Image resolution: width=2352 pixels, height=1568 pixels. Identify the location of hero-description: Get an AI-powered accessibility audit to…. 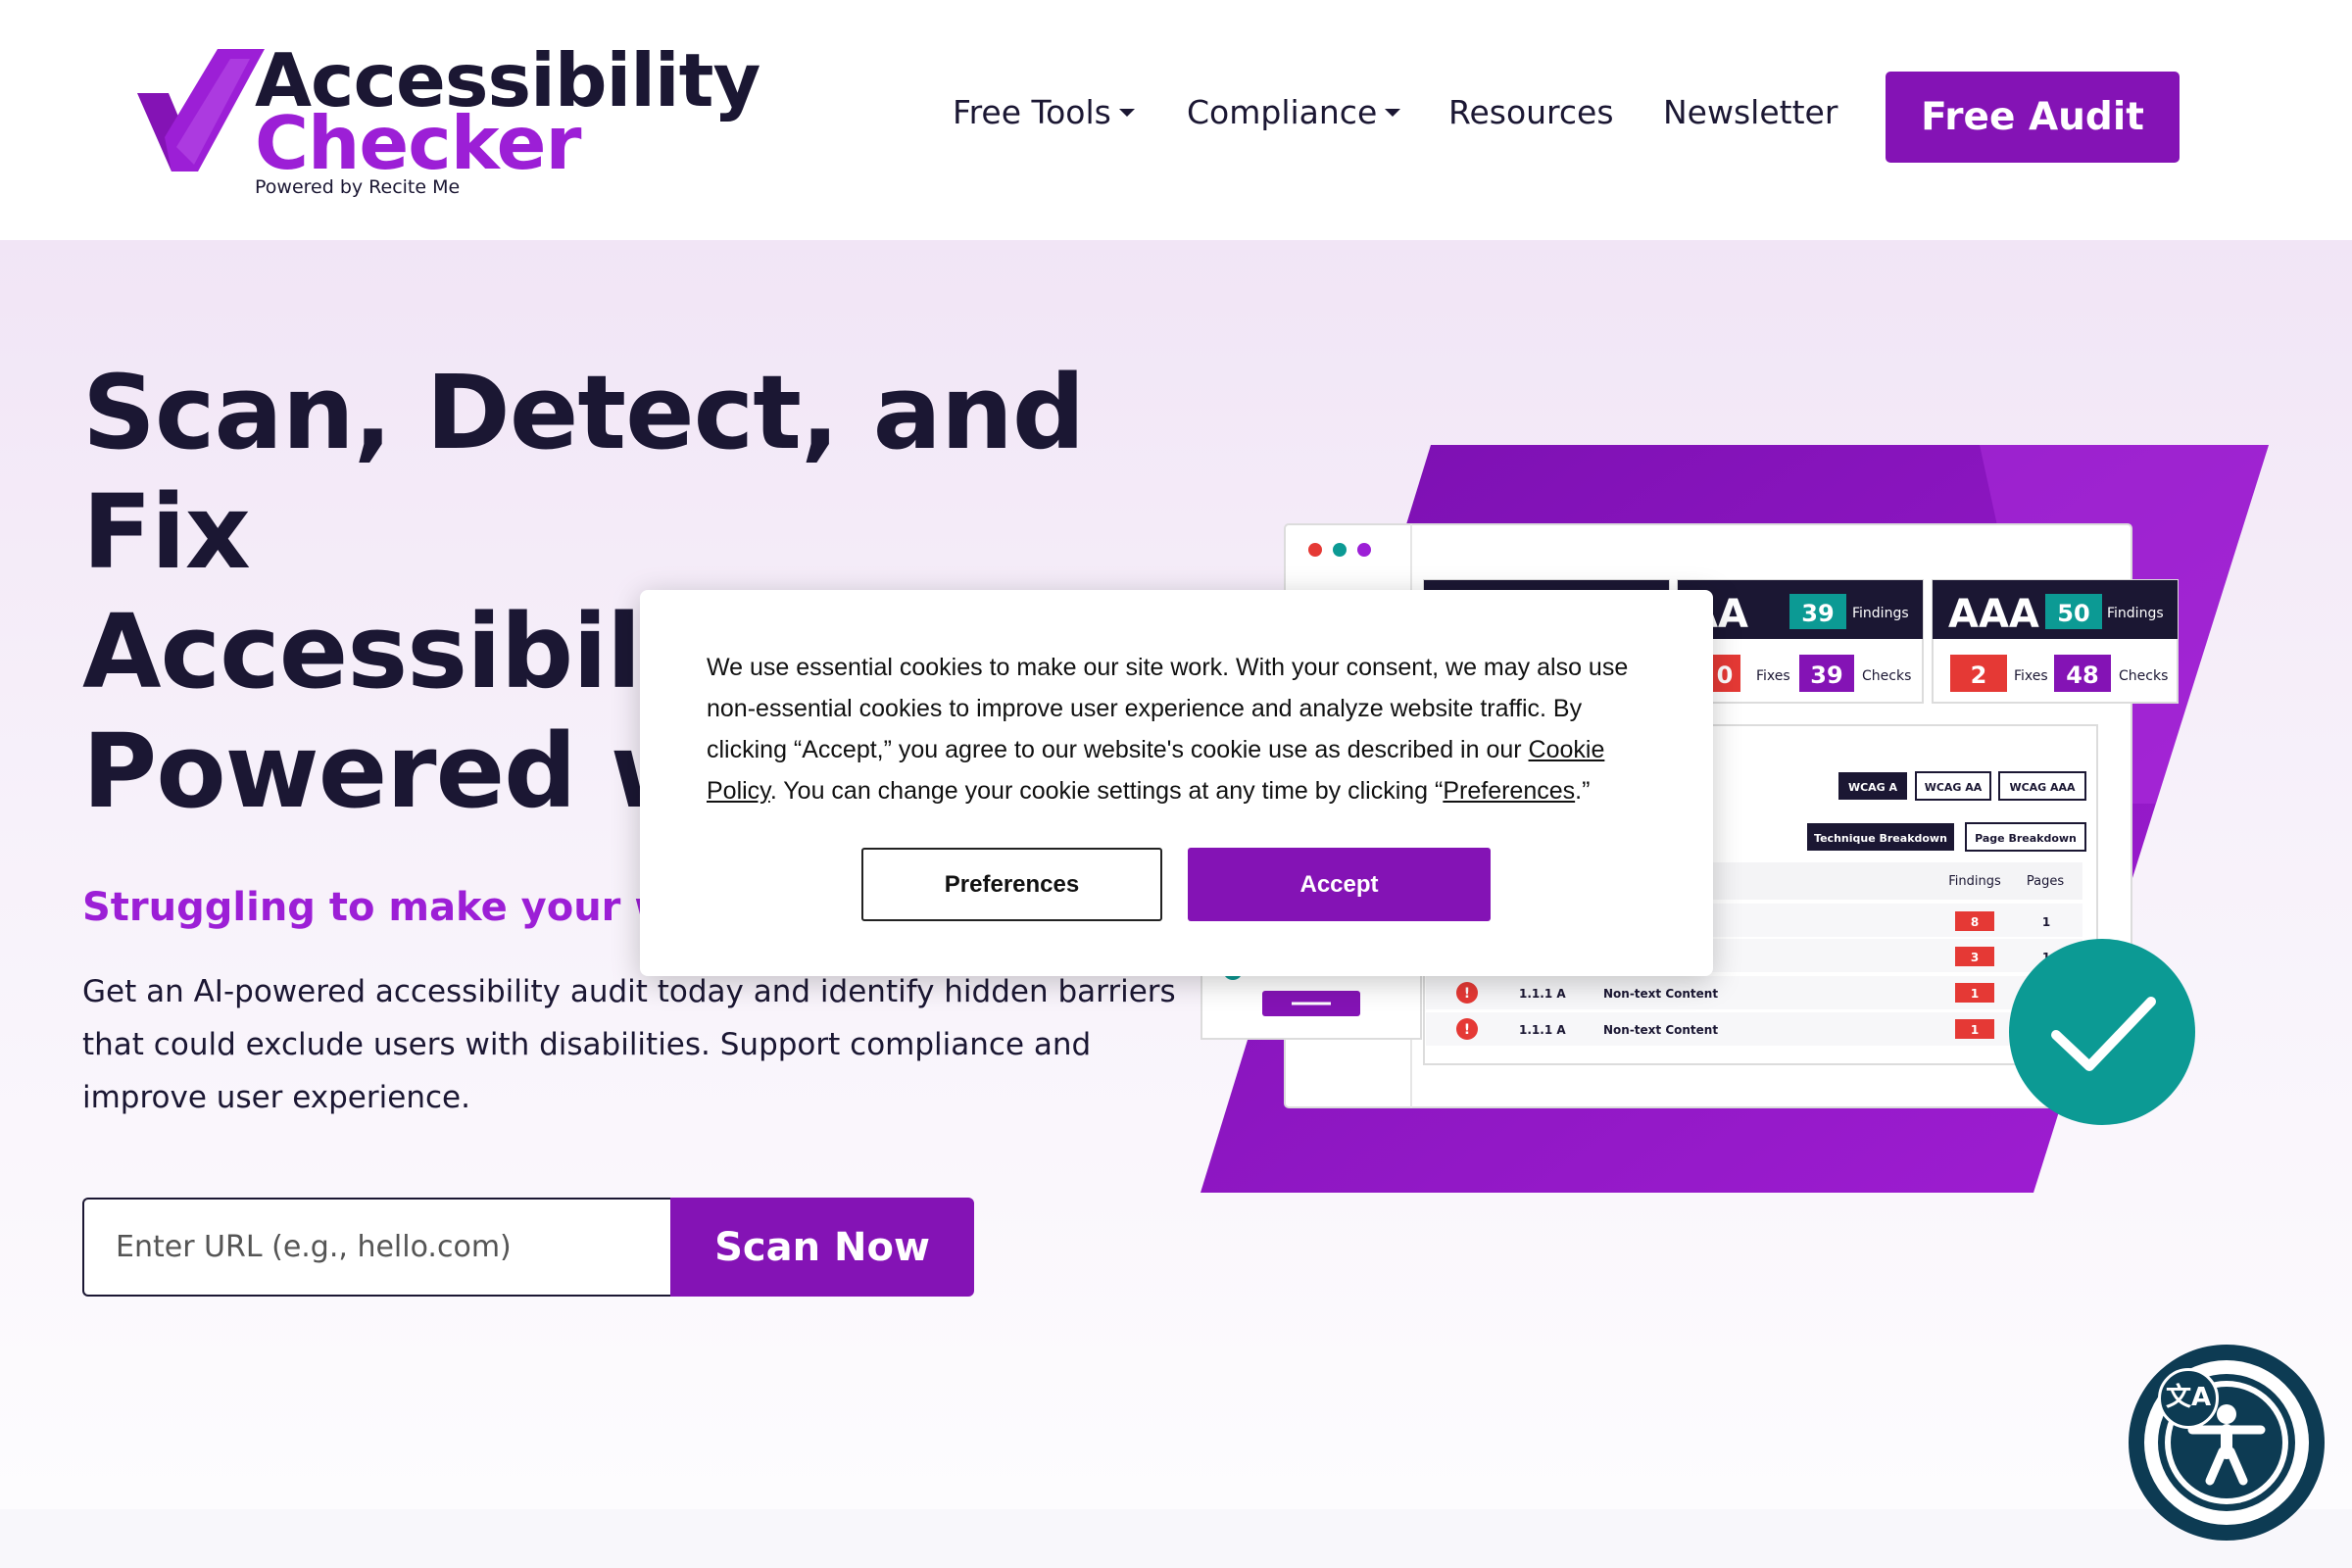
(629, 1044).